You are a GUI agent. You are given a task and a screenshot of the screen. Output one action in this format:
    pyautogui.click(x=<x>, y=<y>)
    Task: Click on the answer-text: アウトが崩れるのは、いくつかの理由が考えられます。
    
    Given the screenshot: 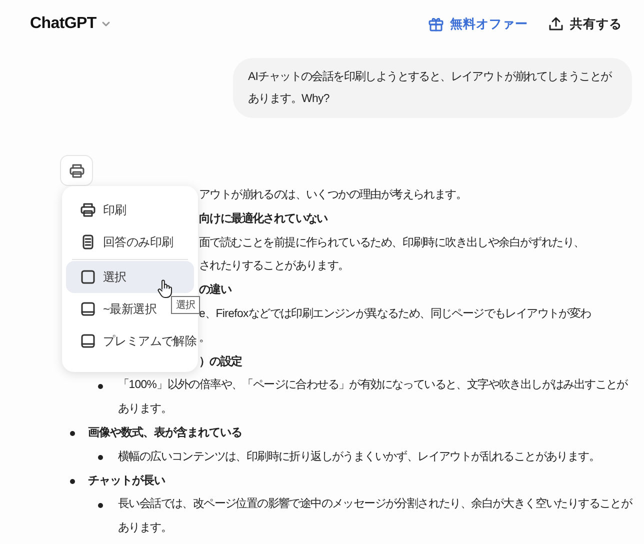 What is the action you would take?
    pyautogui.click(x=333, y=195)
    